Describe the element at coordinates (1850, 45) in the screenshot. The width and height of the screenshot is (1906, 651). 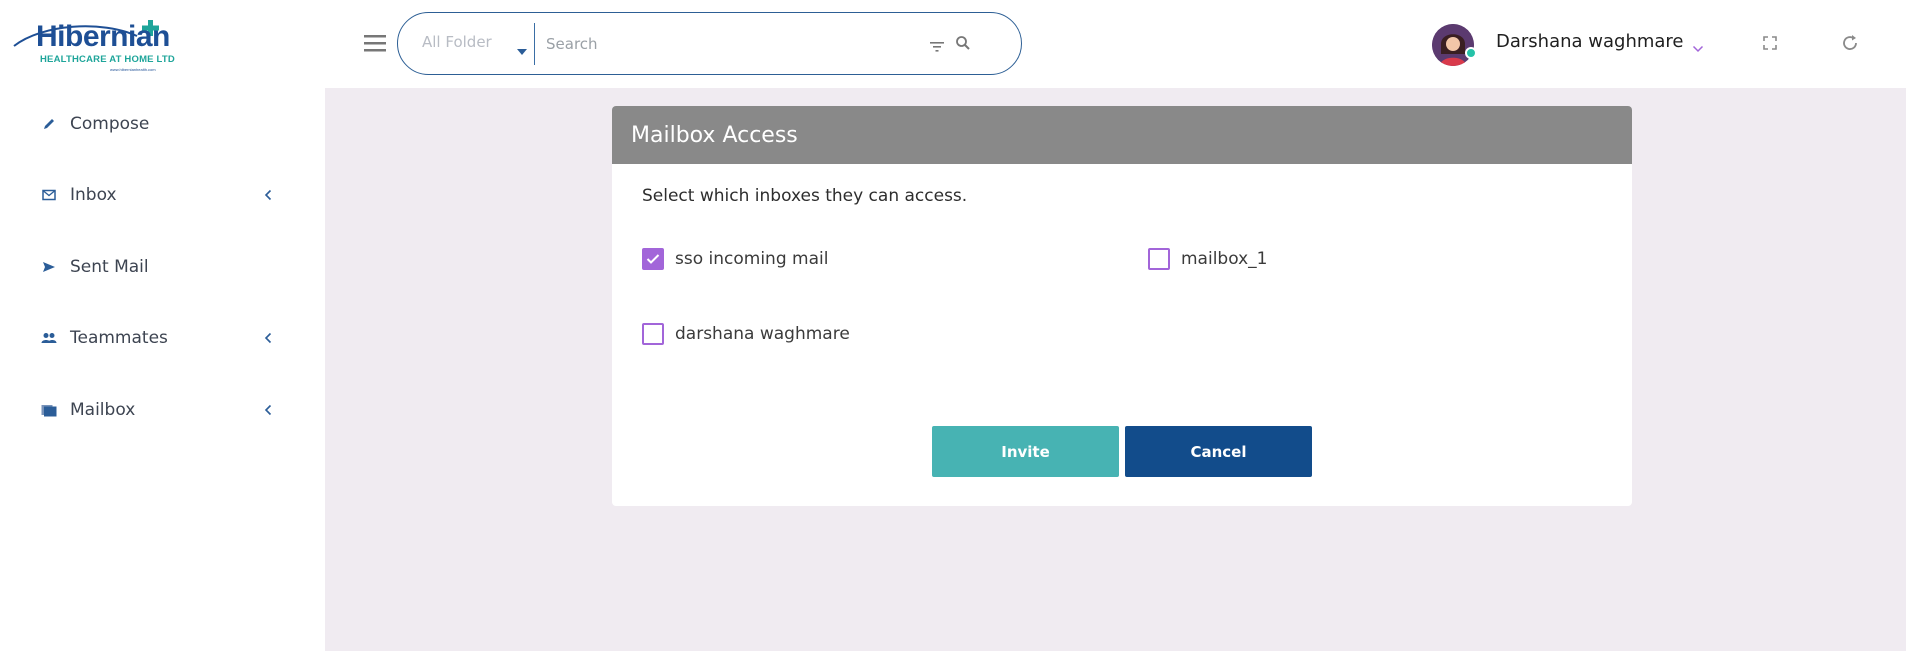
I see `refresh-icon` at that location.